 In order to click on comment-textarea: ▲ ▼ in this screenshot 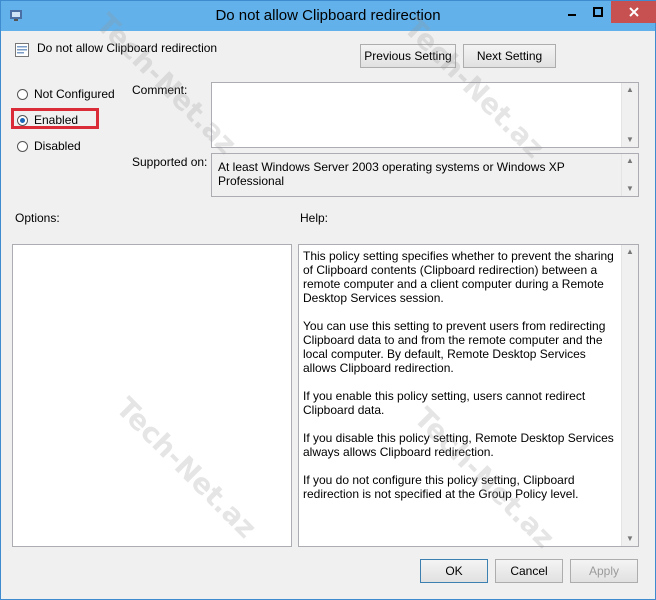, I will do `click(425, 115)`.